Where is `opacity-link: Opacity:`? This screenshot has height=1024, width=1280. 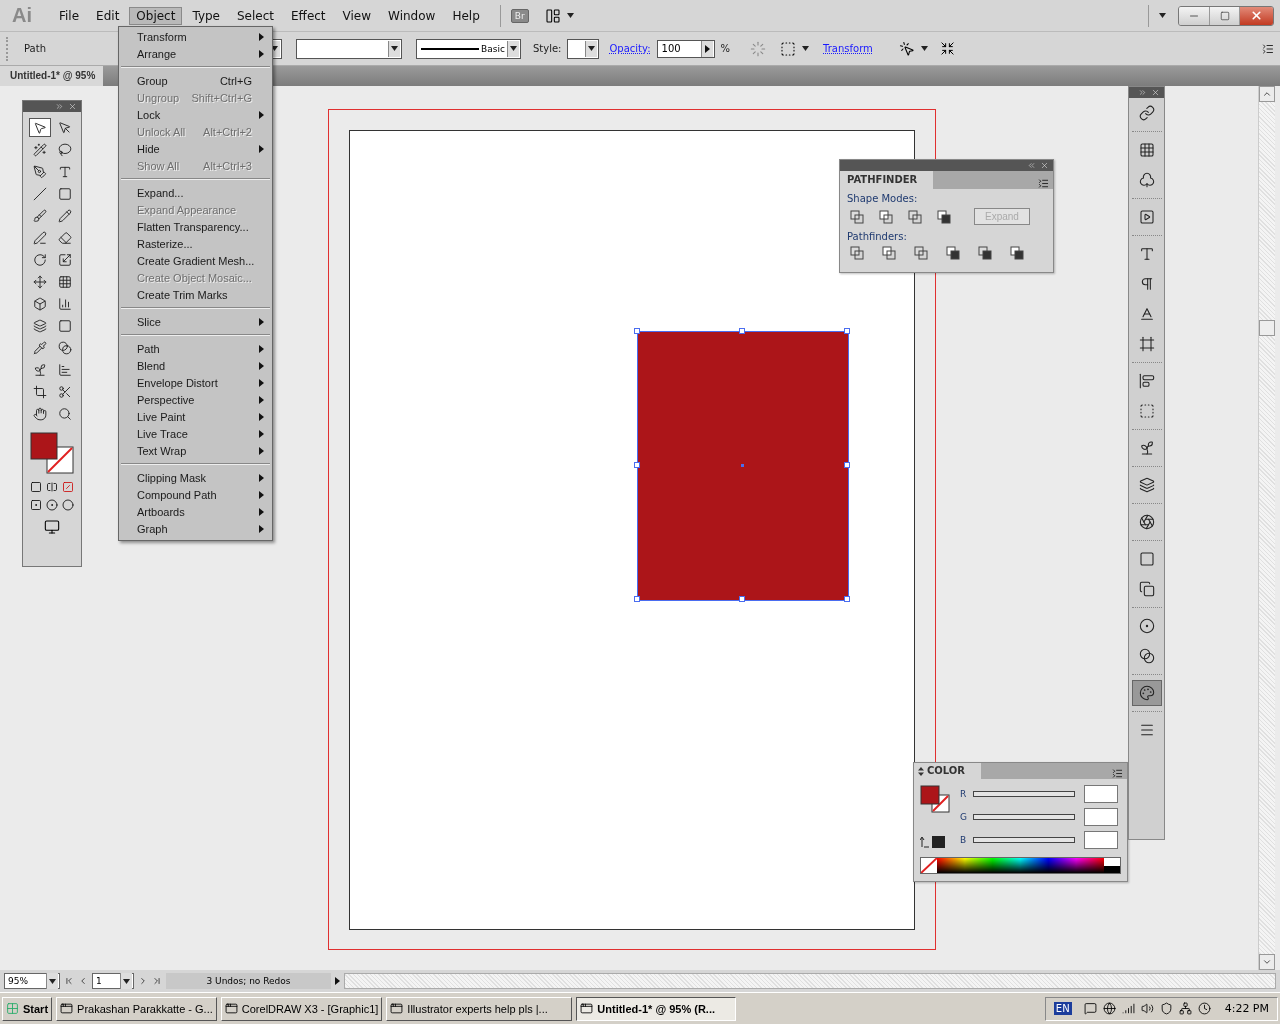
opacity-link: Opacity: is located at coordinates (630, 48).